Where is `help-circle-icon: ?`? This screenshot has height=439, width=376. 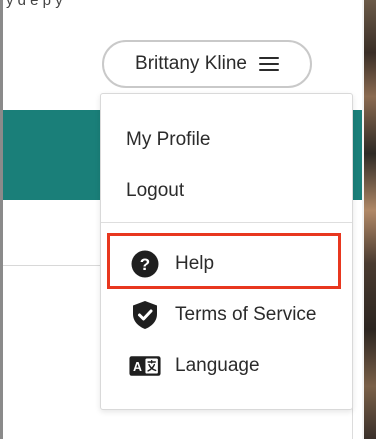
help-circle-icon: ? is located at coordinates (145, 264).